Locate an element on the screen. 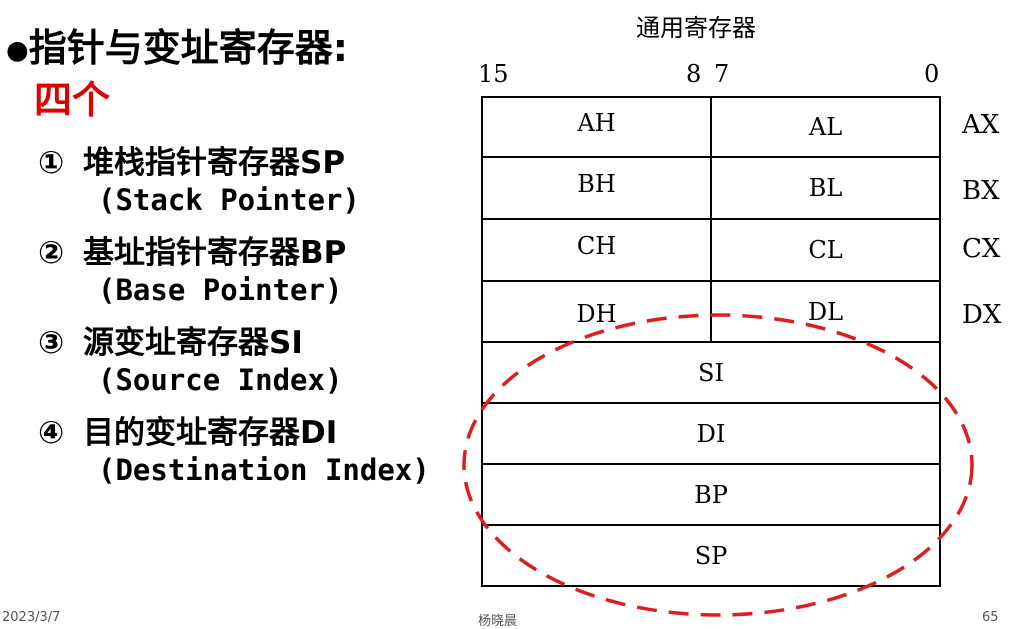  item-3-label: 源变址寄存器SI is located at coordinates (193, 343).